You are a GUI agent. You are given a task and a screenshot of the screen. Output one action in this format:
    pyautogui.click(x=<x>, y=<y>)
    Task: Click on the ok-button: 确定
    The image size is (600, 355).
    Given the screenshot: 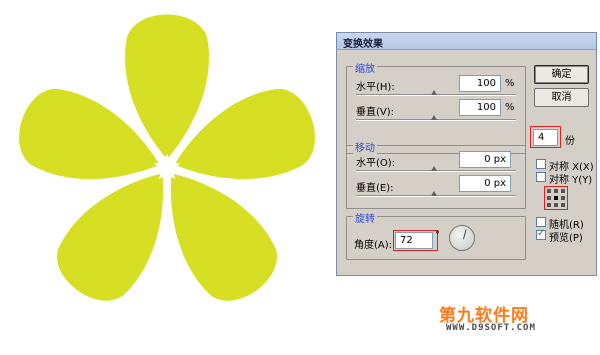 What is the action you would take?
    pyautogui.click(x=561, y=74)
    